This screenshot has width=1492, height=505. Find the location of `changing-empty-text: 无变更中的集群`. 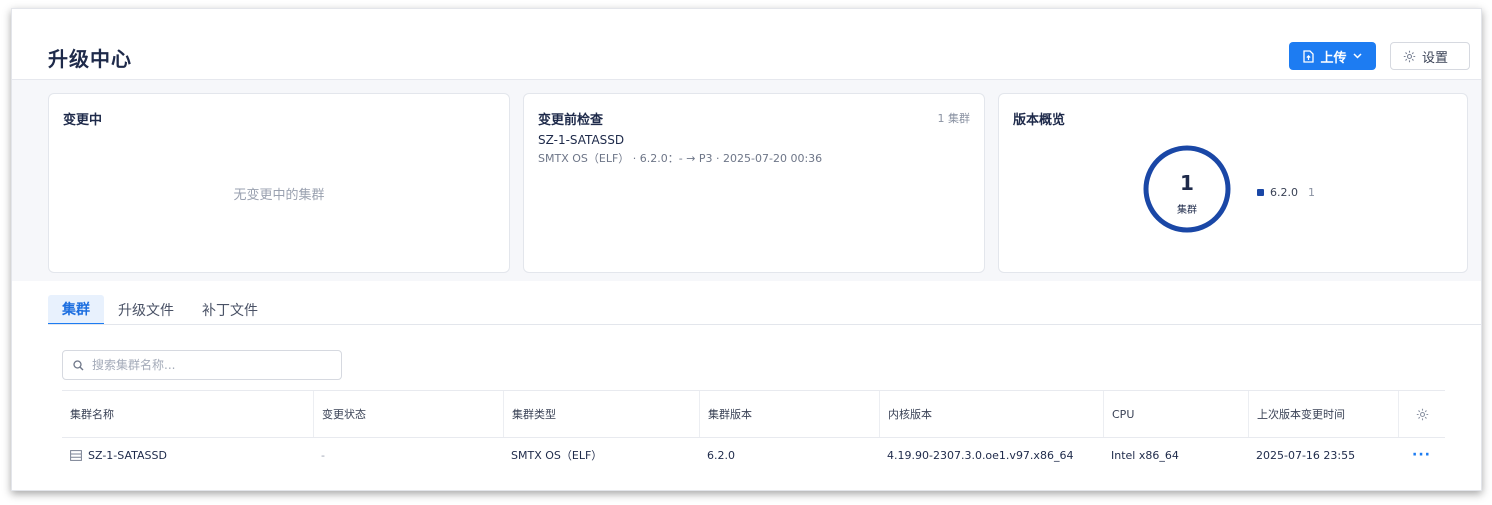

changing-empty-text: 无变更中的集群 is located at coordinates (279, 195).